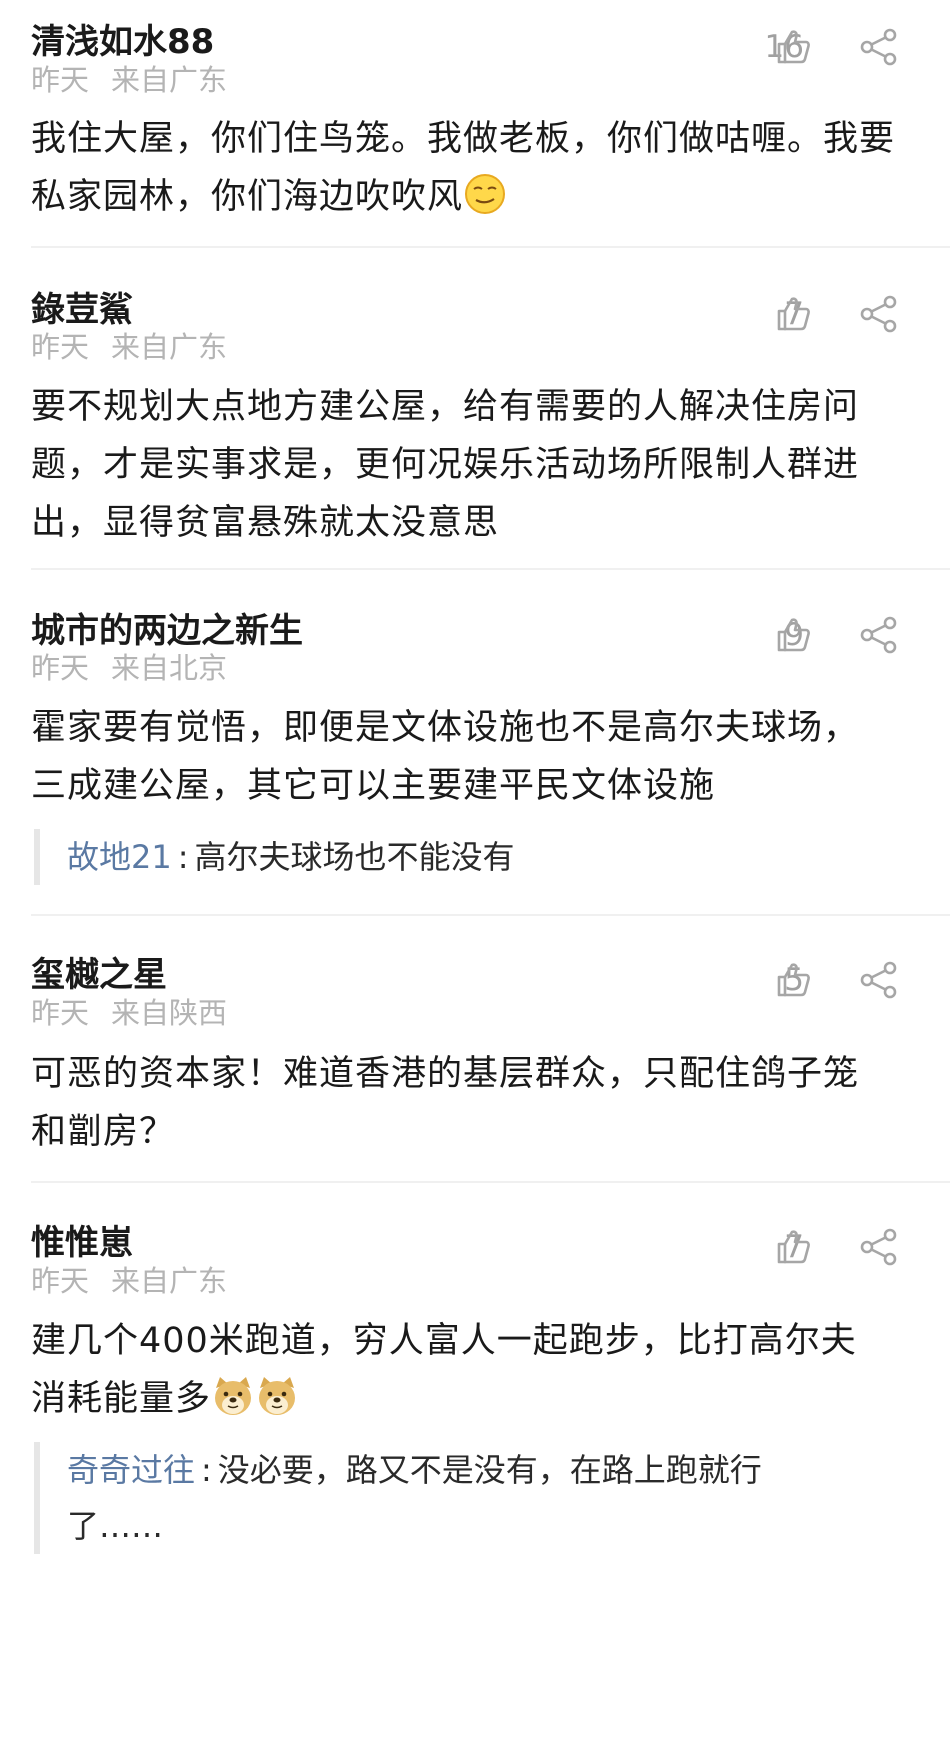 This screenshot has width=950, height=1742. What do you see at coordinates (119, 857) in the screenshot?
I see `reply-username: 故地21` at bounding box center [119, 857].